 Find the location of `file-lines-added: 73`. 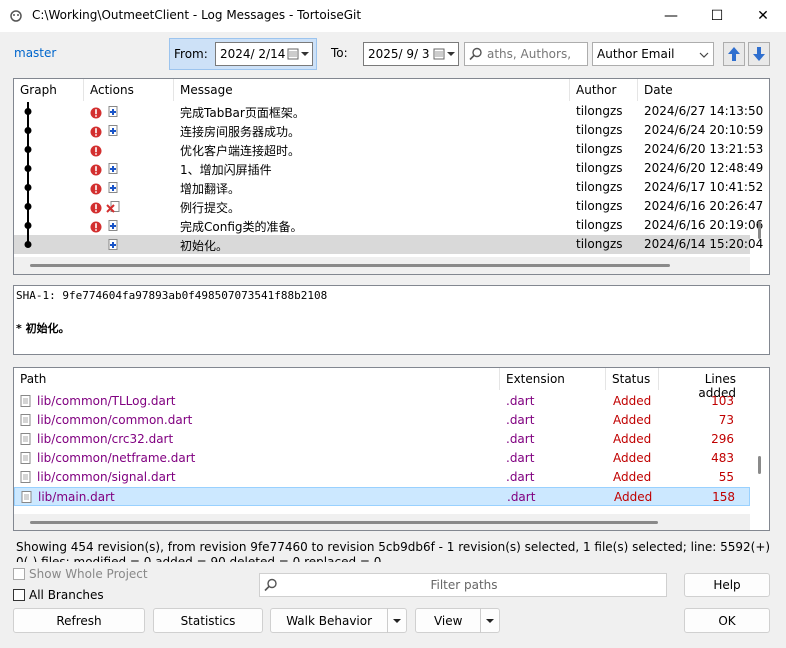

file-lines-added: 73 is located at coordinates (726, 420).